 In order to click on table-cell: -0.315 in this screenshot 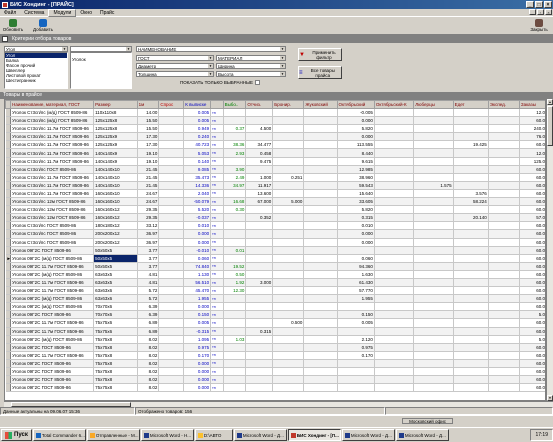, I will do `click(197, 331)`.